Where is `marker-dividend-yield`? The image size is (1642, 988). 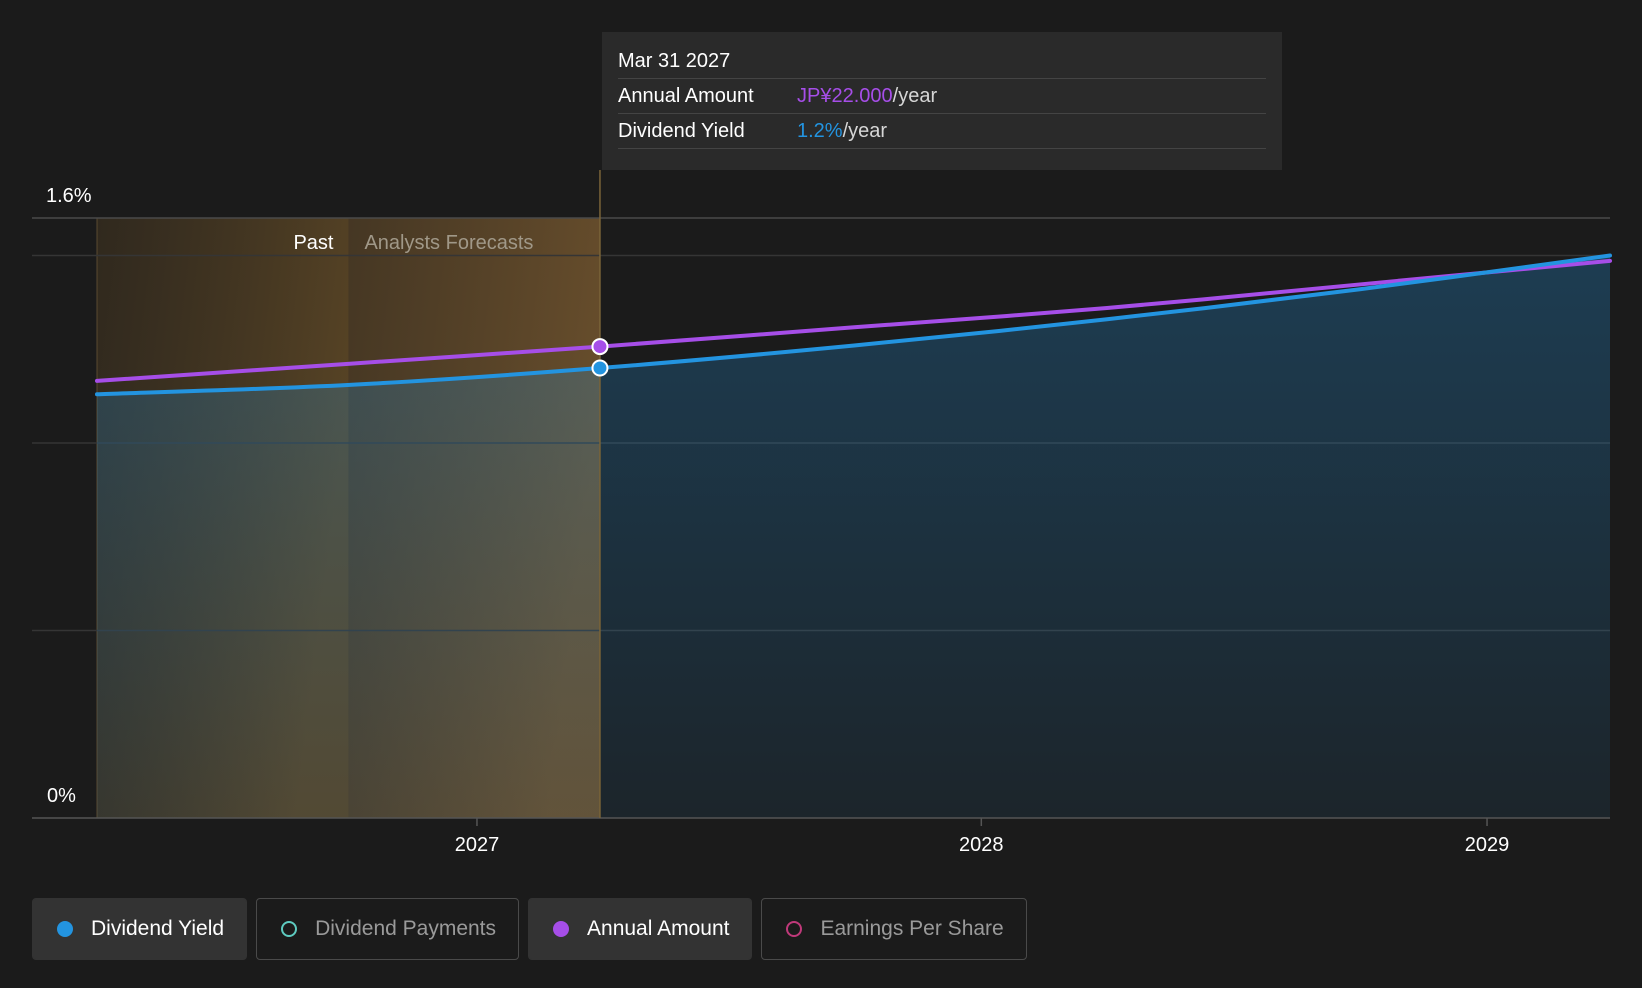 marker-dividend-yield is located at coordinates (600, 368).